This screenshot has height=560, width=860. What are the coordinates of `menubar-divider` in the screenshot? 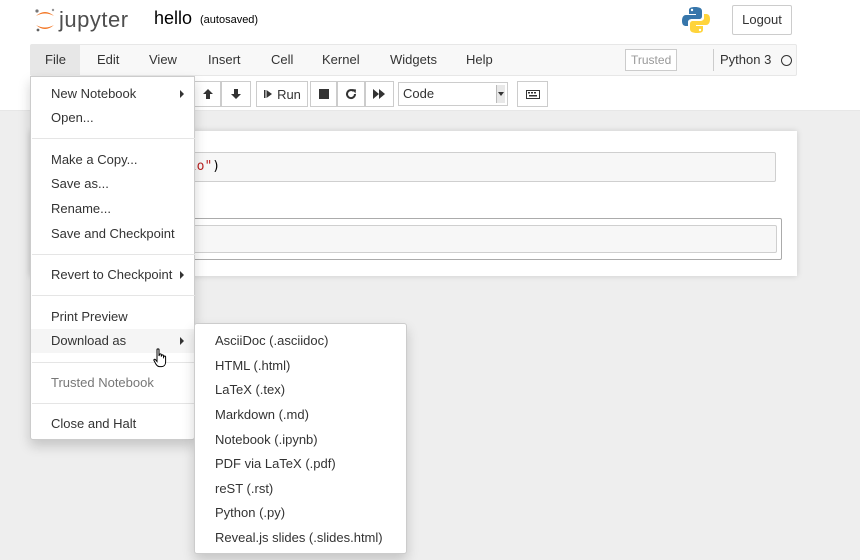 It's located at (713, 60).